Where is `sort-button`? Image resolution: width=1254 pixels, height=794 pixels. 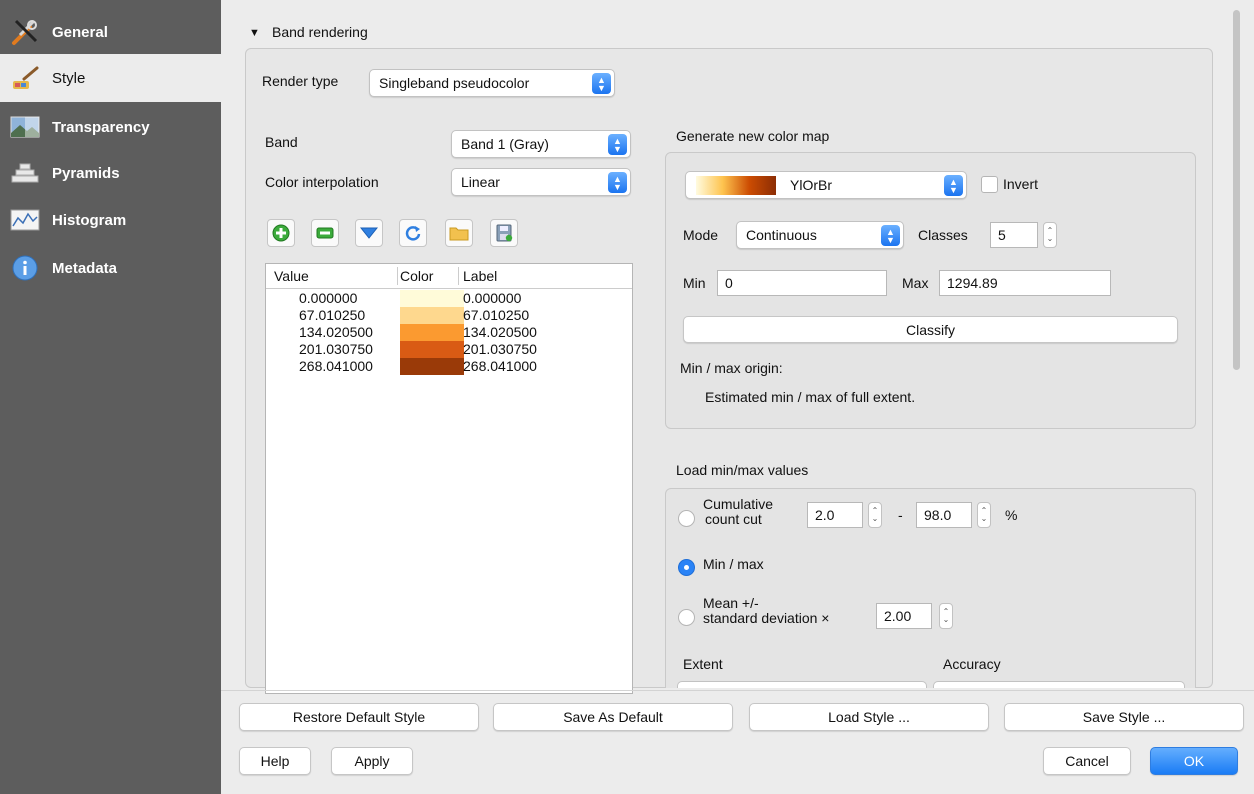 sort-button is located at coordinates (369, 233).